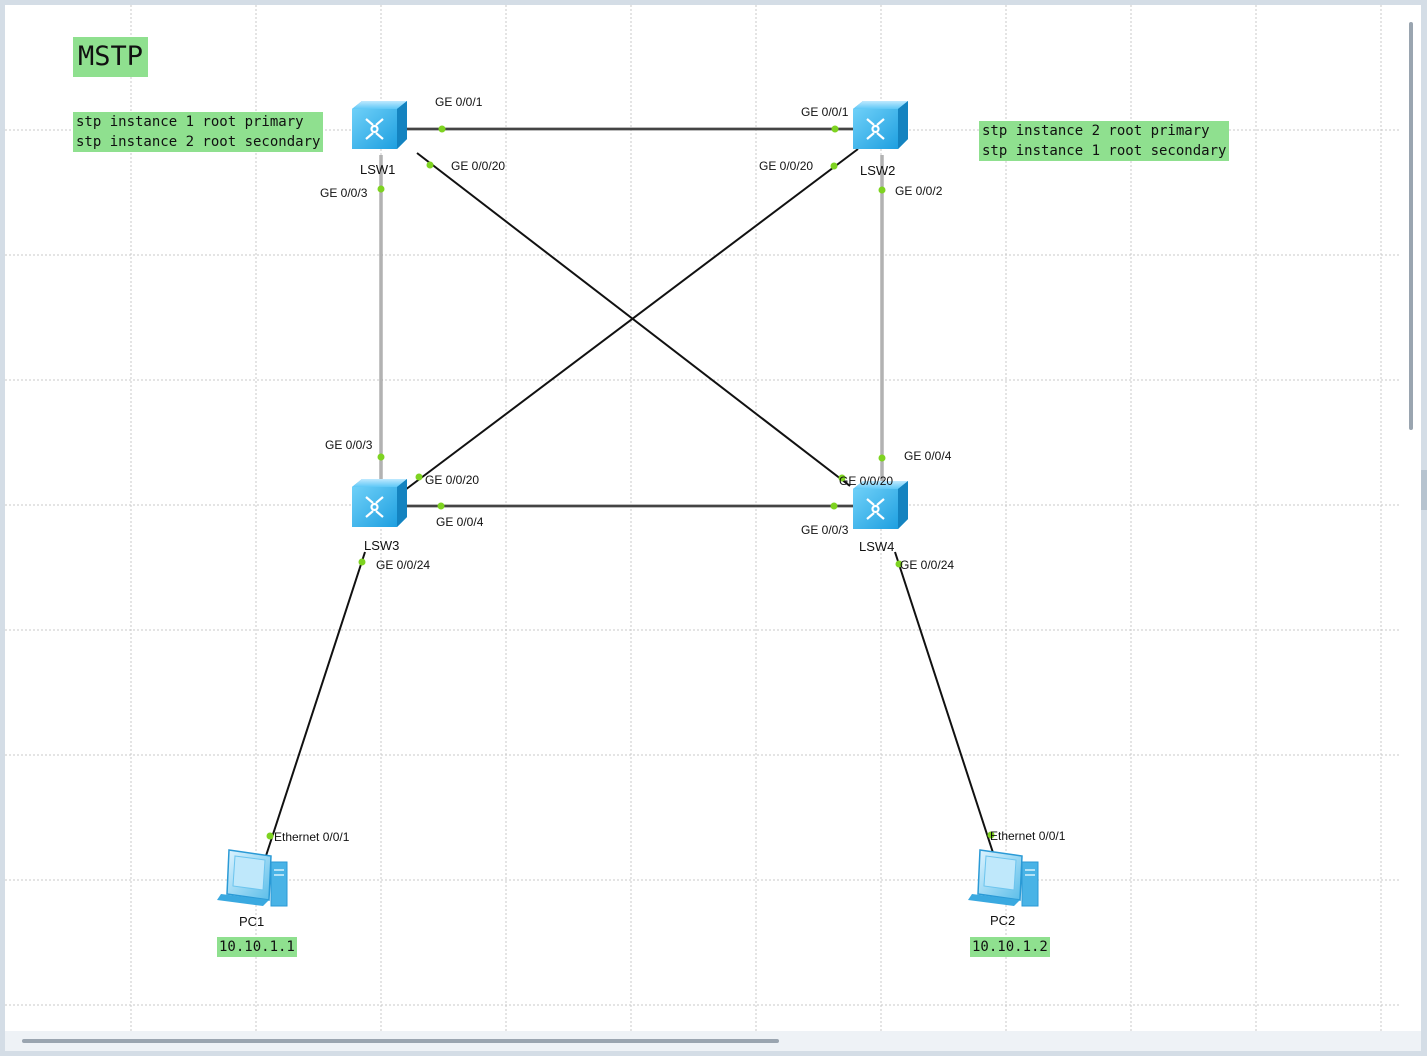 This screenshot has height=1056, width=1427. What do you see at coordinates (1003, 920) in the screenshot?
I see `pc2-label: PC2` at bounding box center [1003, 920].